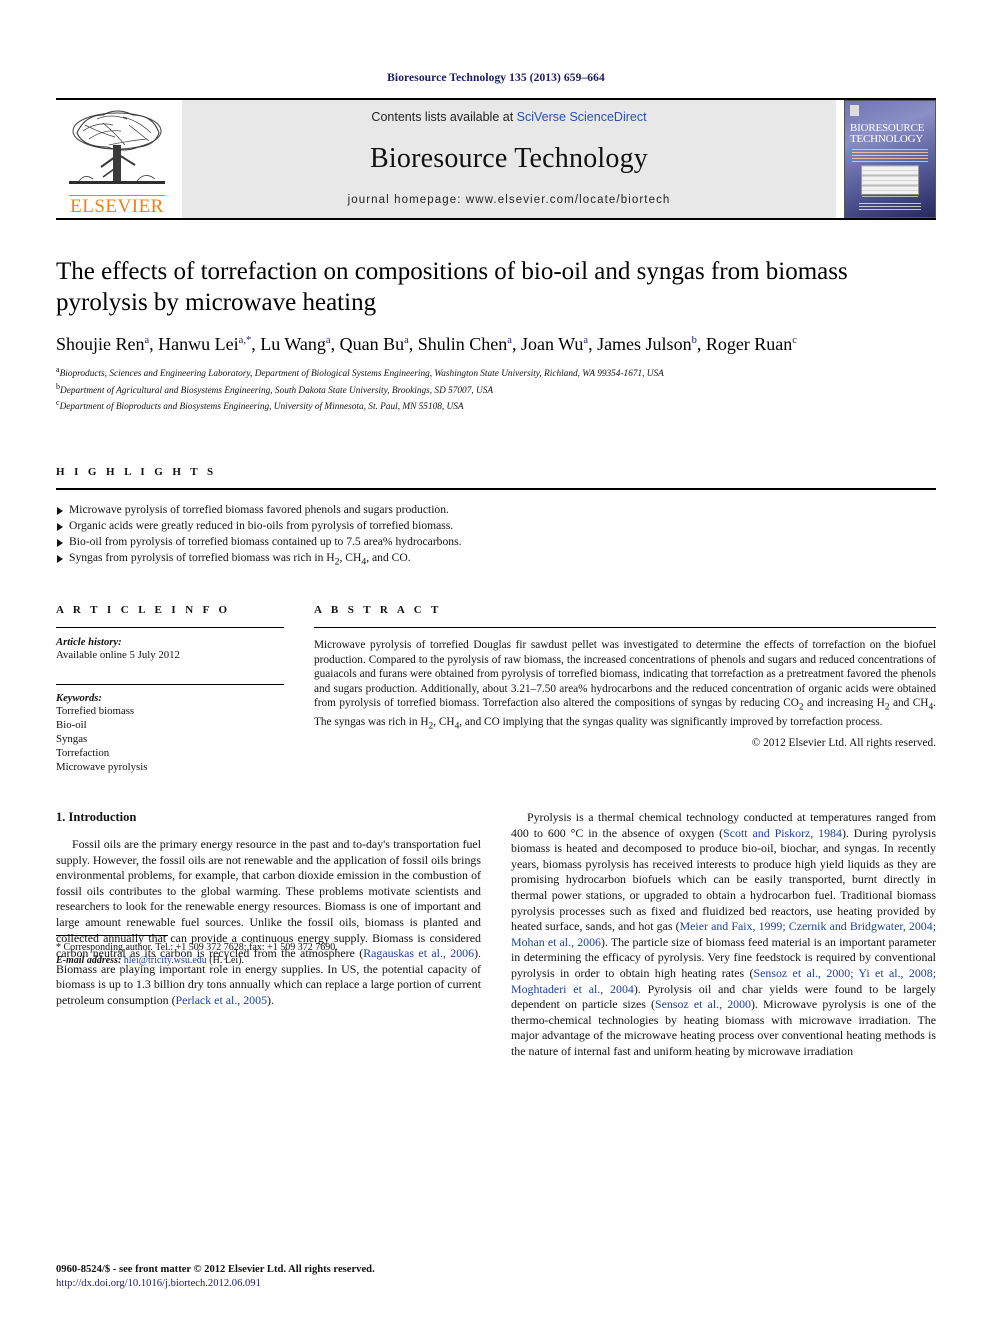 The height and width of the screenshot is (1323, 992). Describe the element at coordinates (245, 340) in the screenshot. I see `author-affil-marker: a,*` at that location.